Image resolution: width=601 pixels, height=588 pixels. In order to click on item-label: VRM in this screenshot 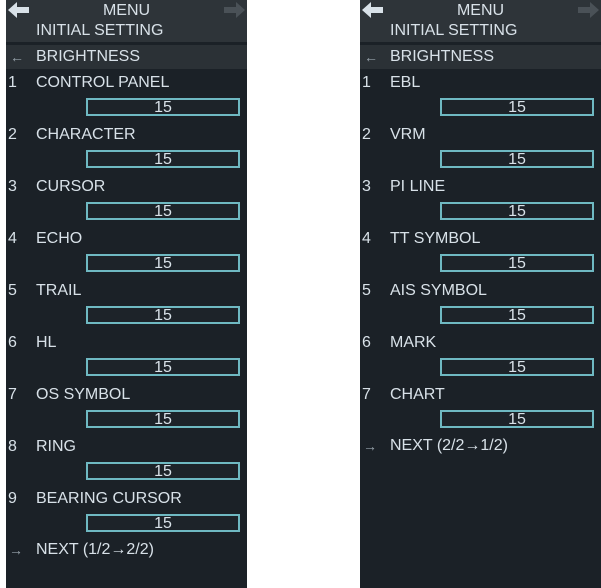, I will do `click(408, 134)`.